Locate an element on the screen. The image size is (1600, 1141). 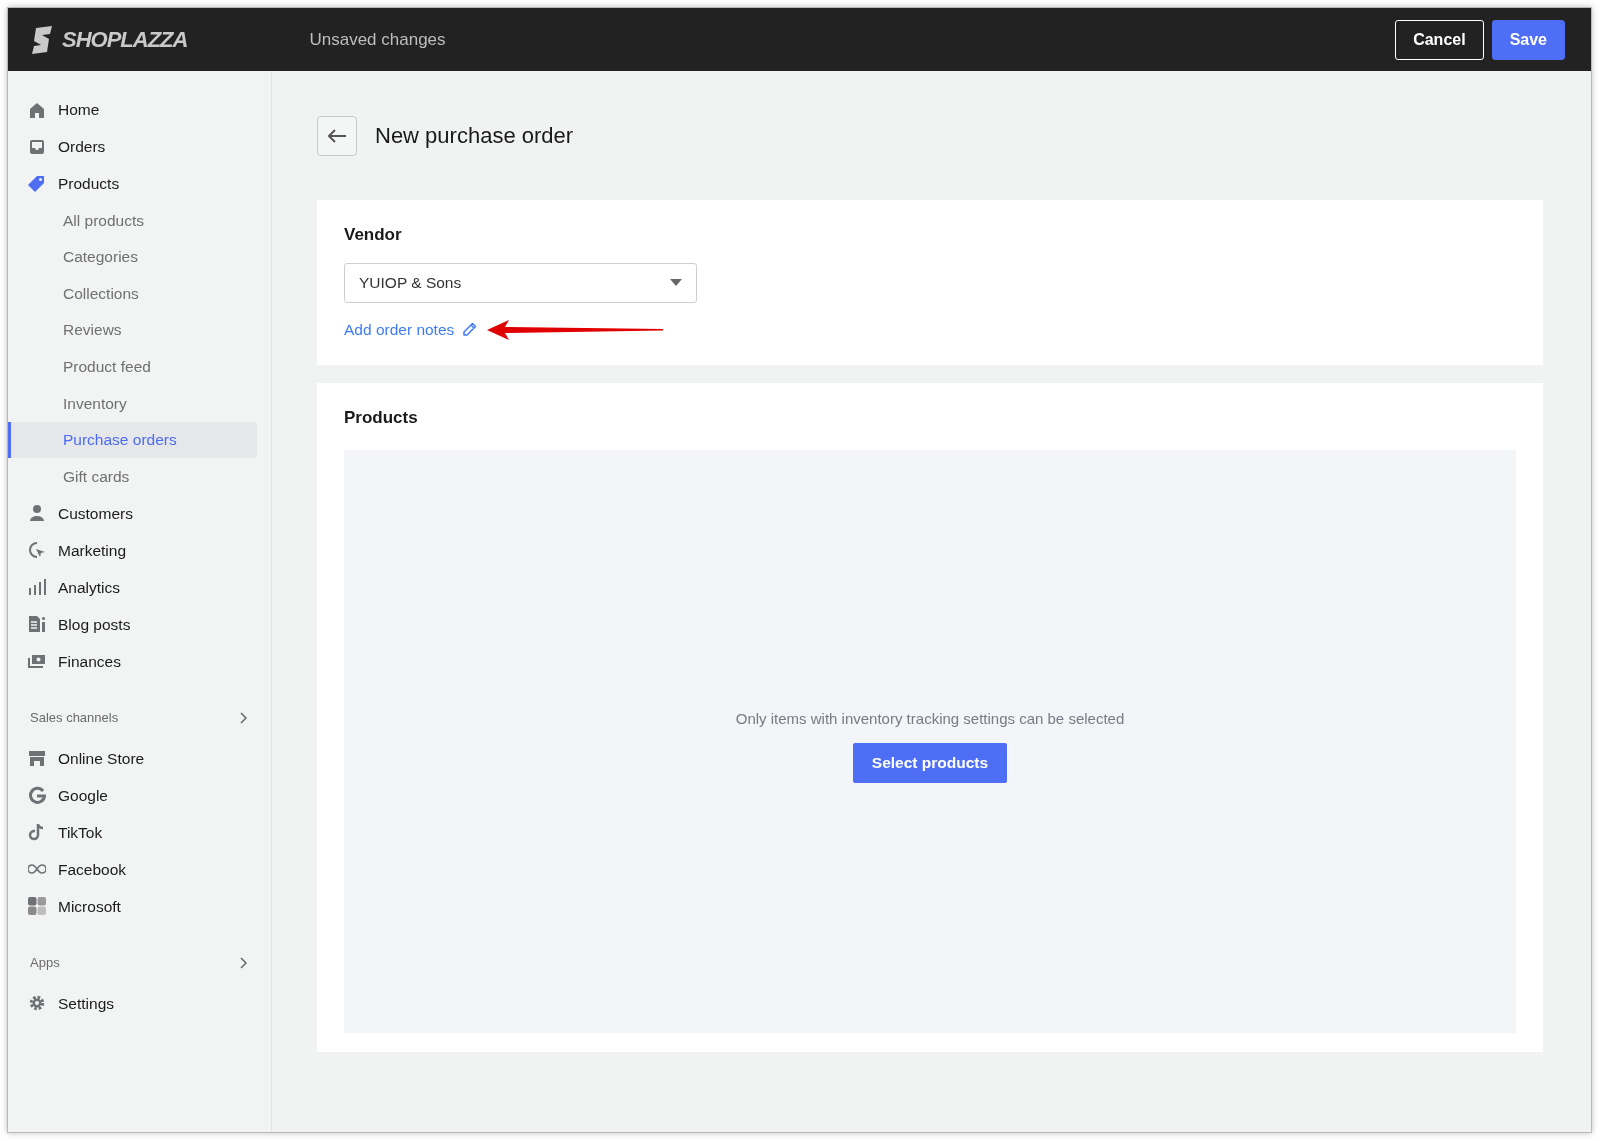
section-heading: Apps is located at coordinates (45, 963).